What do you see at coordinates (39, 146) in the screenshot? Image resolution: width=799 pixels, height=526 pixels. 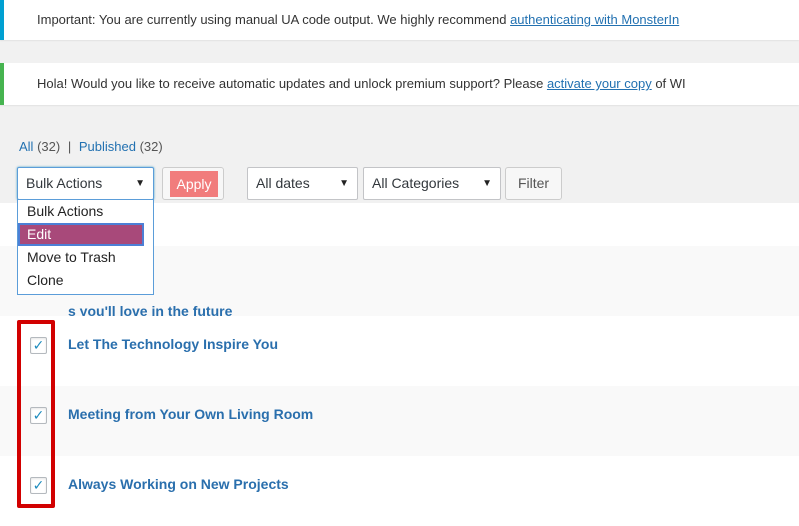 I see `filter-all-link: All (32)` at bounding box center [39, 146].